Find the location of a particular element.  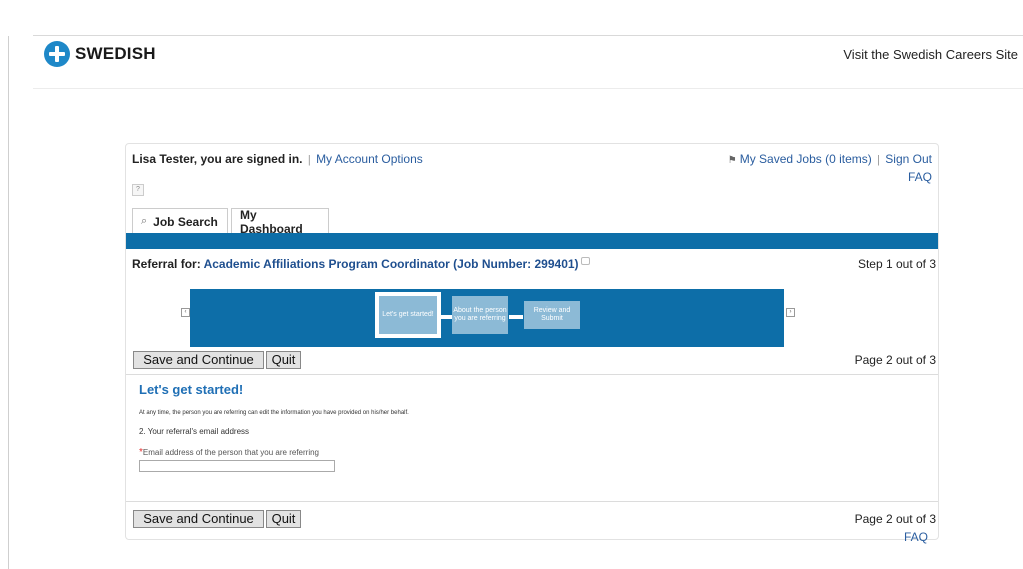

header-bottom-divider is located at coordinates (528, 88).